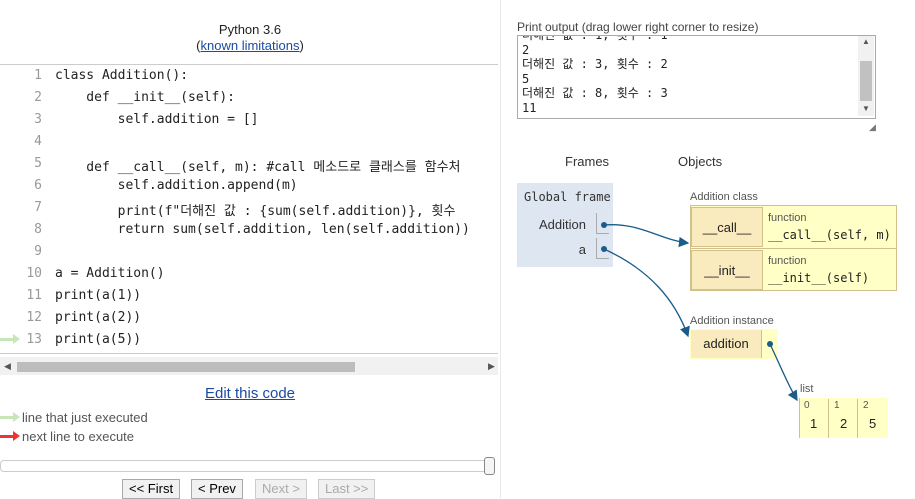 Image resolution: width=915 pixels, height=499 pixels. I want to click on objects-heading: Objects, so click(700, 161).